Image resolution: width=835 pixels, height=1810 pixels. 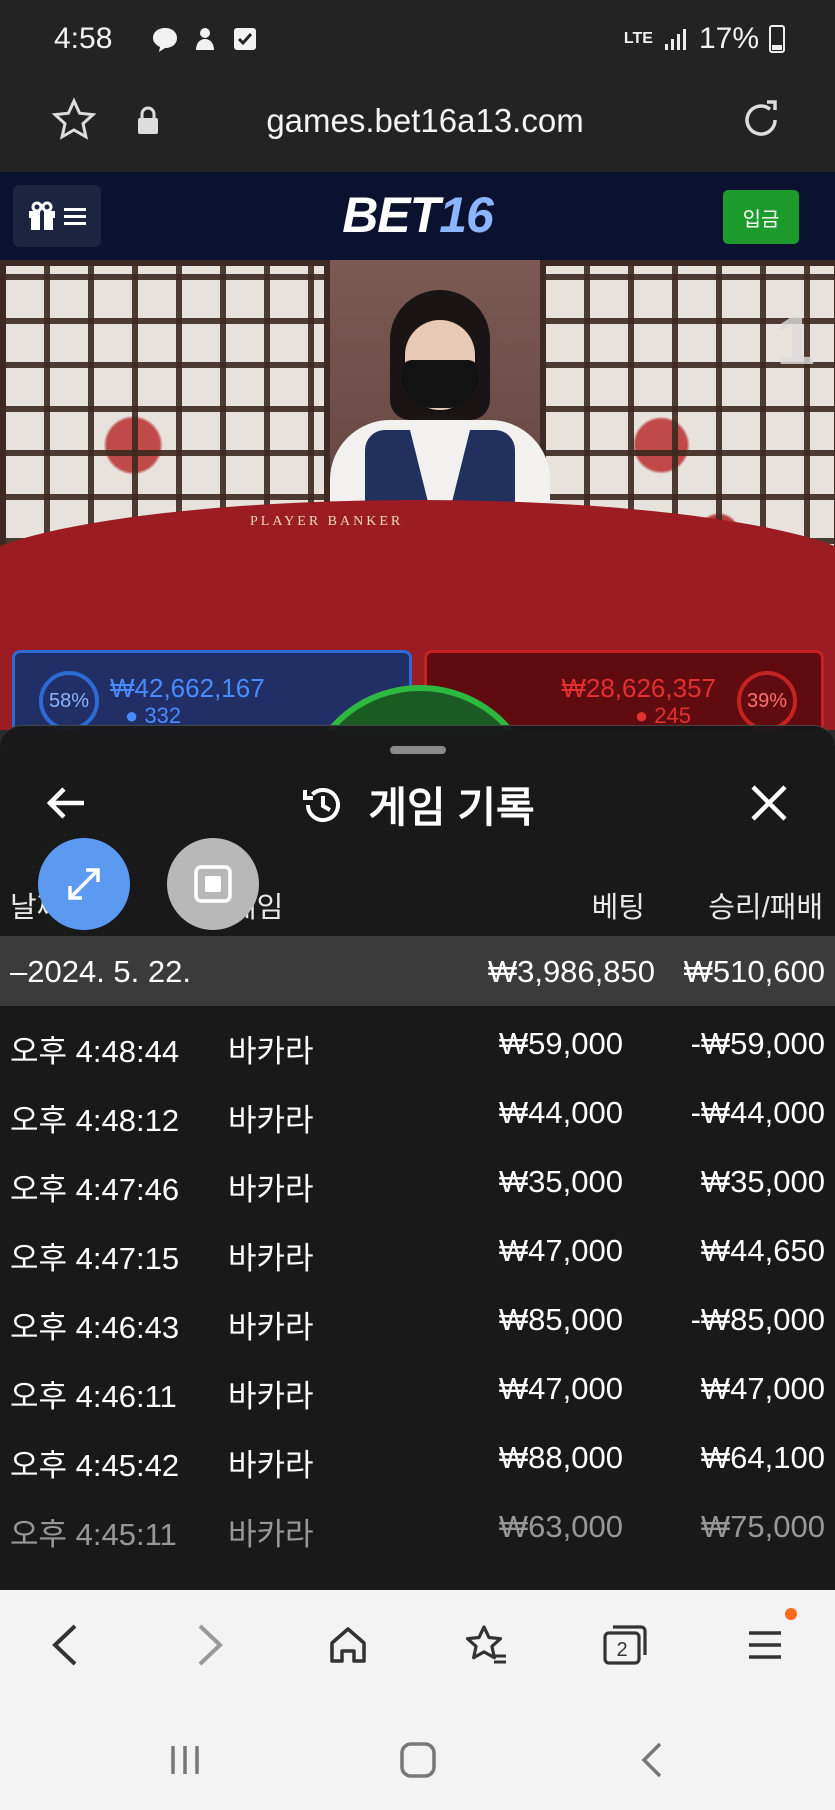 What do you see at coordinates (417, 971) in the screenshot?
I see `date-group-row: –2024. 5. 22. ₩3,986,850 ₩510,600` at bounding box center [417, 971].